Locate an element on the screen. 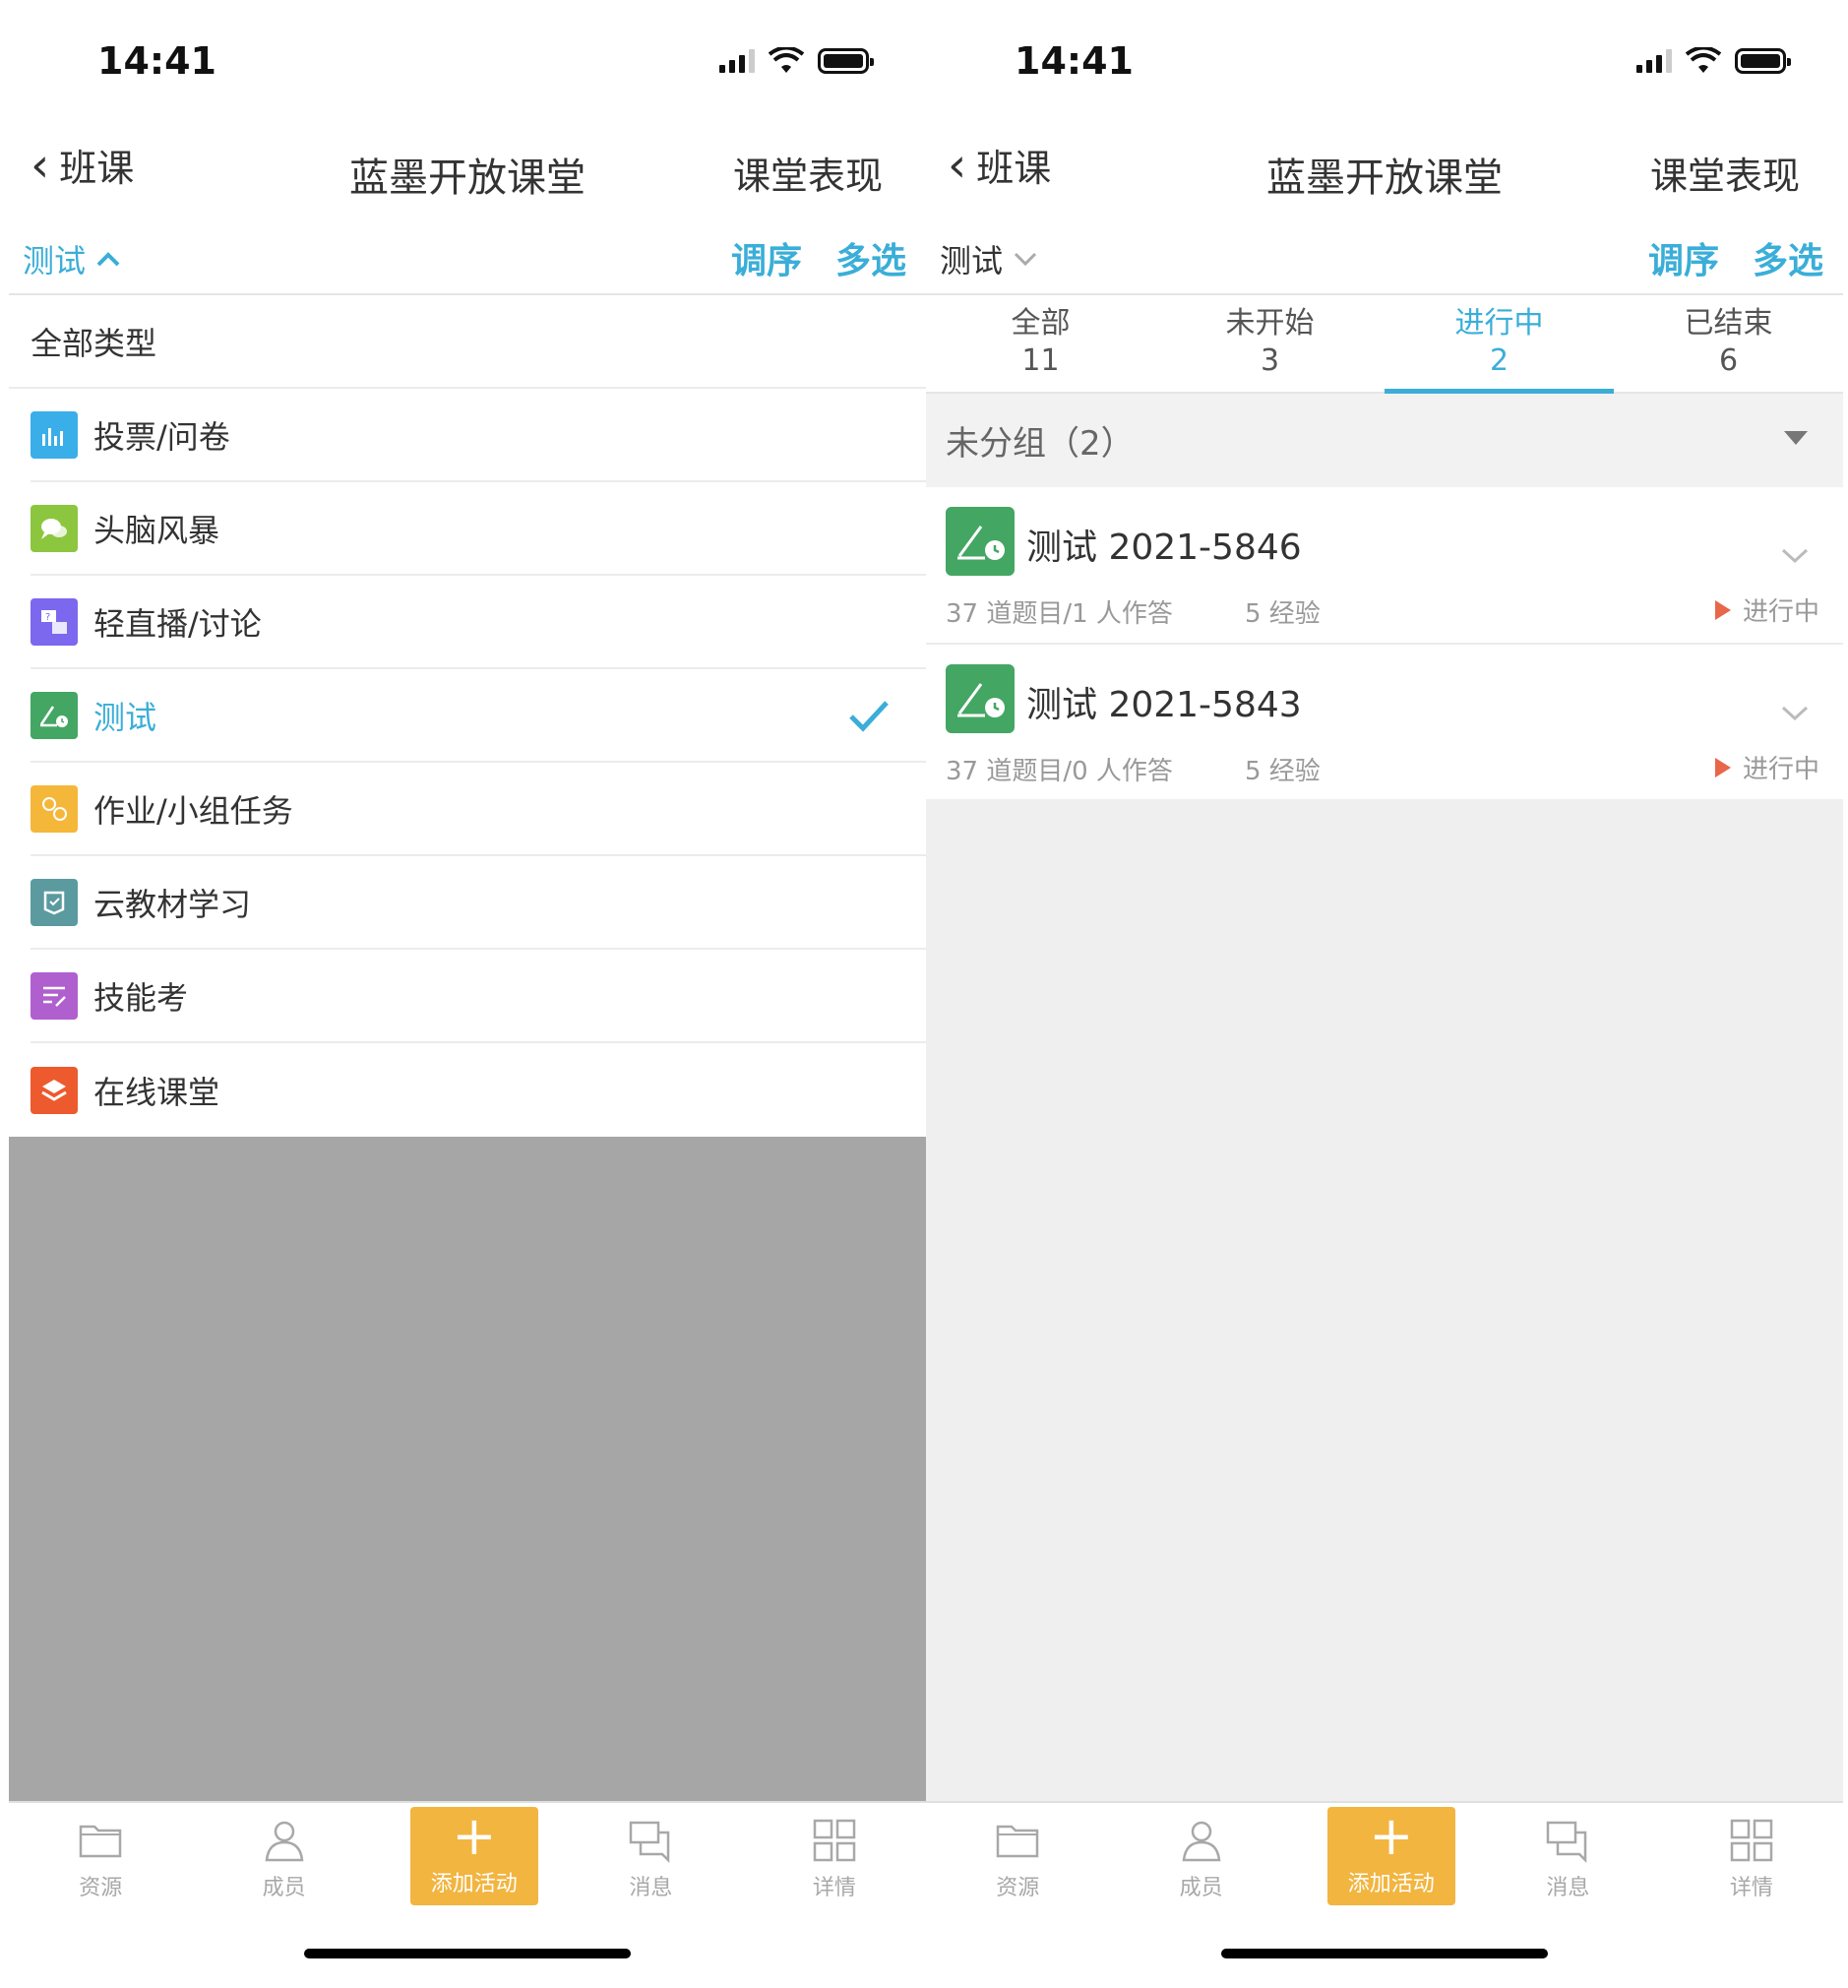 The image size is (1848, 1988). tab-count: 11 is located at coordinates (1040, 361).